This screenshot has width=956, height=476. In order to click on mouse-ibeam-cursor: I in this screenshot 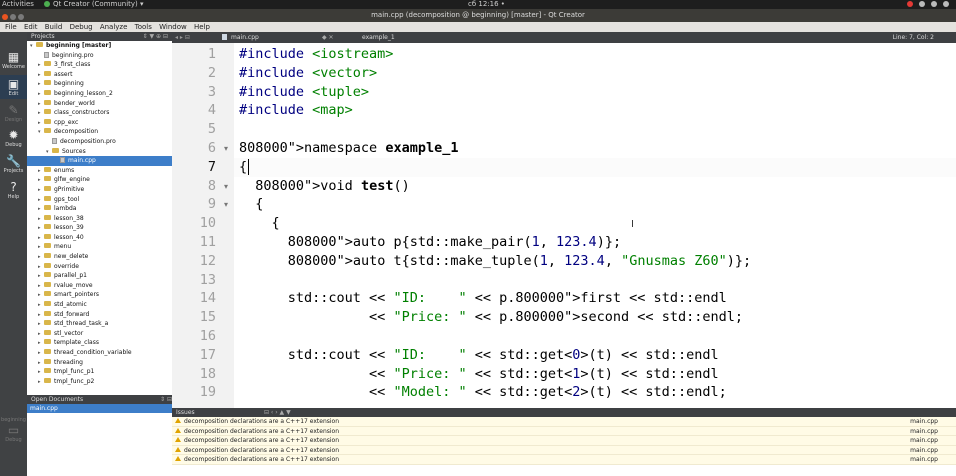, I will do `click(632, 224)`.